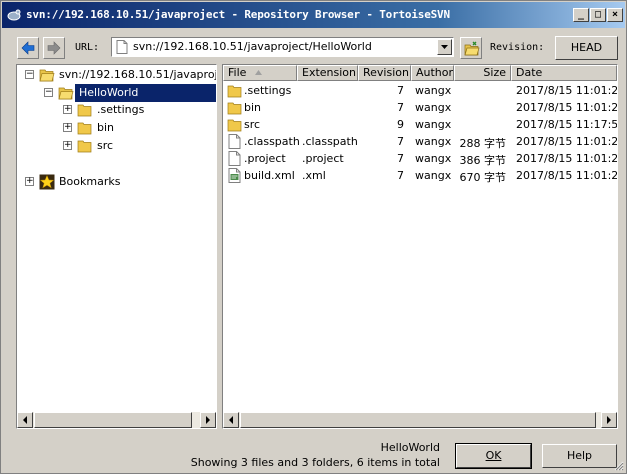 The width and height of the screenshot is (627, 474). Describe the element at coordinates (483, 177) in the screenshot. I see `cell-size: 670 字节` at that location.